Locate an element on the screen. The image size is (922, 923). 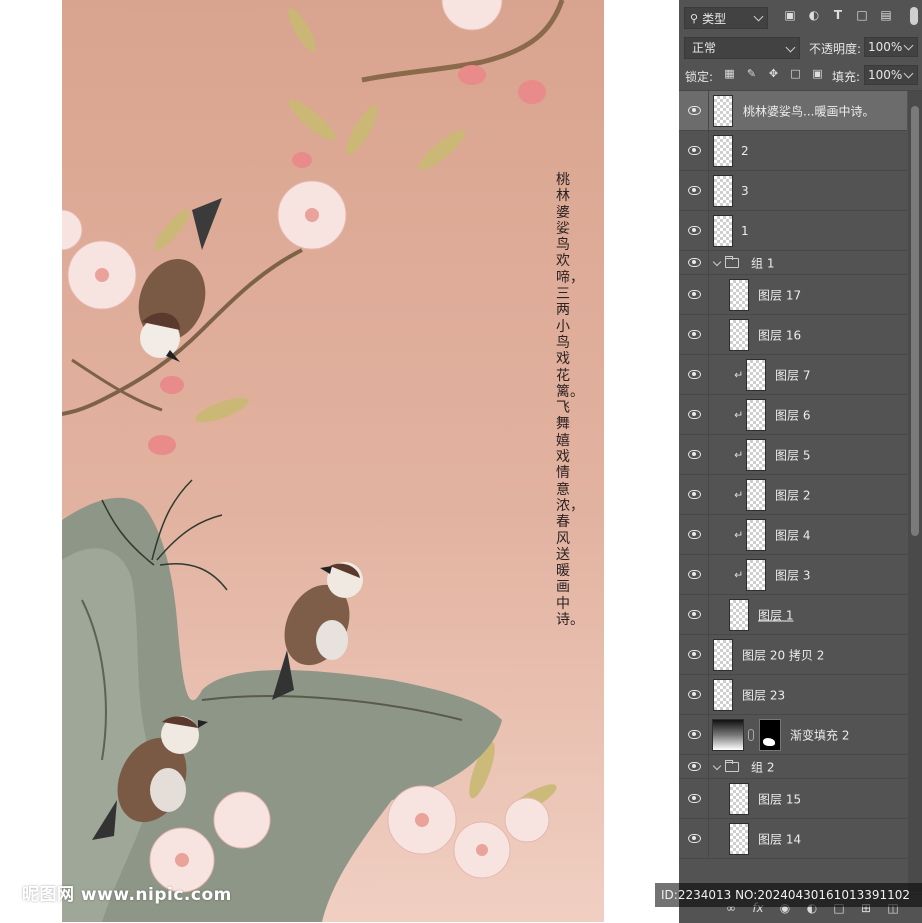
layer-kind-filter-select: ⚲ 类型 is located at coordinates (726, 18).